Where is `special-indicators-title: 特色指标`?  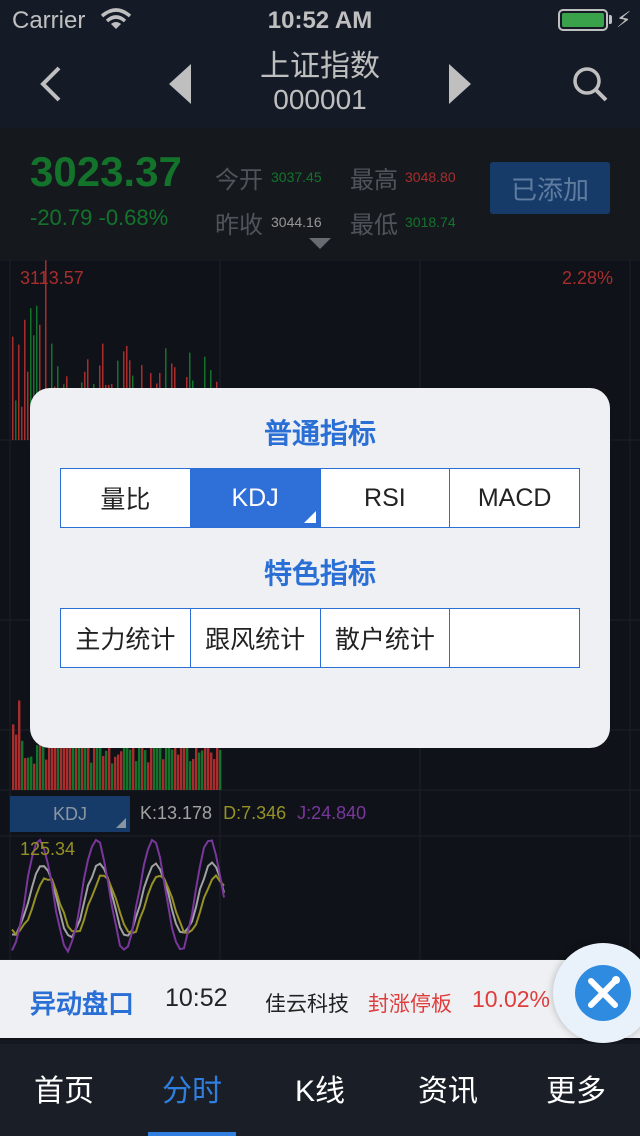
special-indicators-title: 特色指标 is located at coordinates (319, 573).